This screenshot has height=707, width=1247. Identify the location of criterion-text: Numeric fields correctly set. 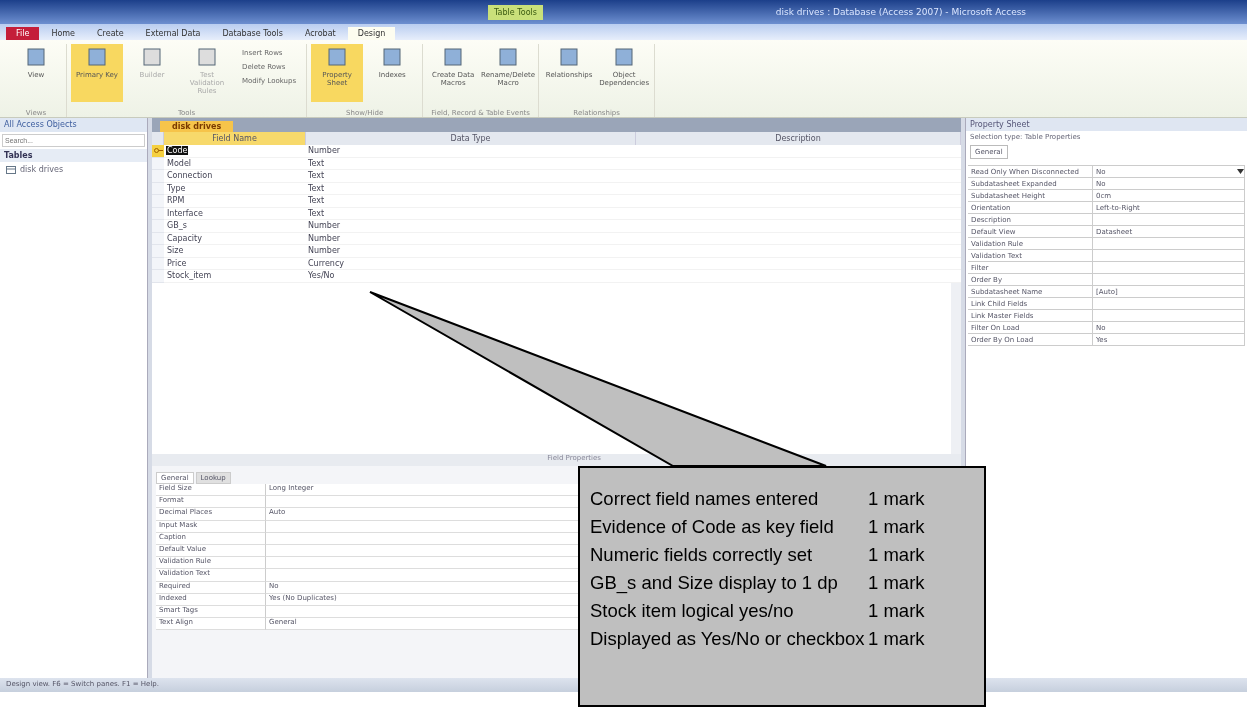
(702, 555).